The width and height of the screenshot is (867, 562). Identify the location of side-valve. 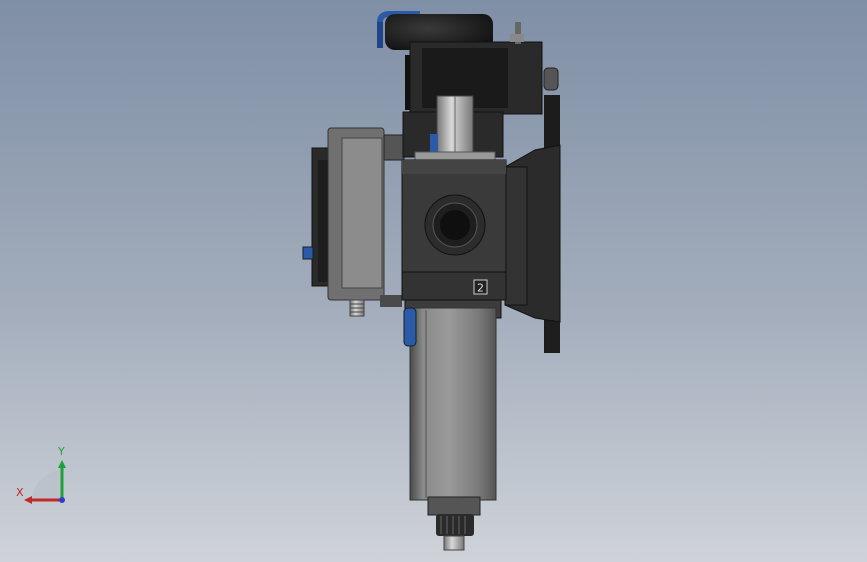
(353, 222).